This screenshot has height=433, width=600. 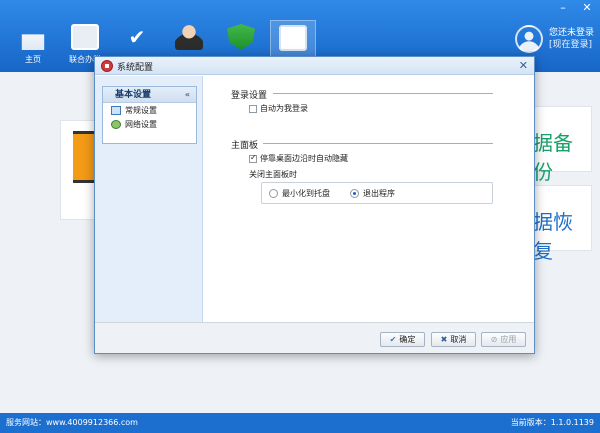 I want to click on id-card-icon, so click(x=293, y=38).